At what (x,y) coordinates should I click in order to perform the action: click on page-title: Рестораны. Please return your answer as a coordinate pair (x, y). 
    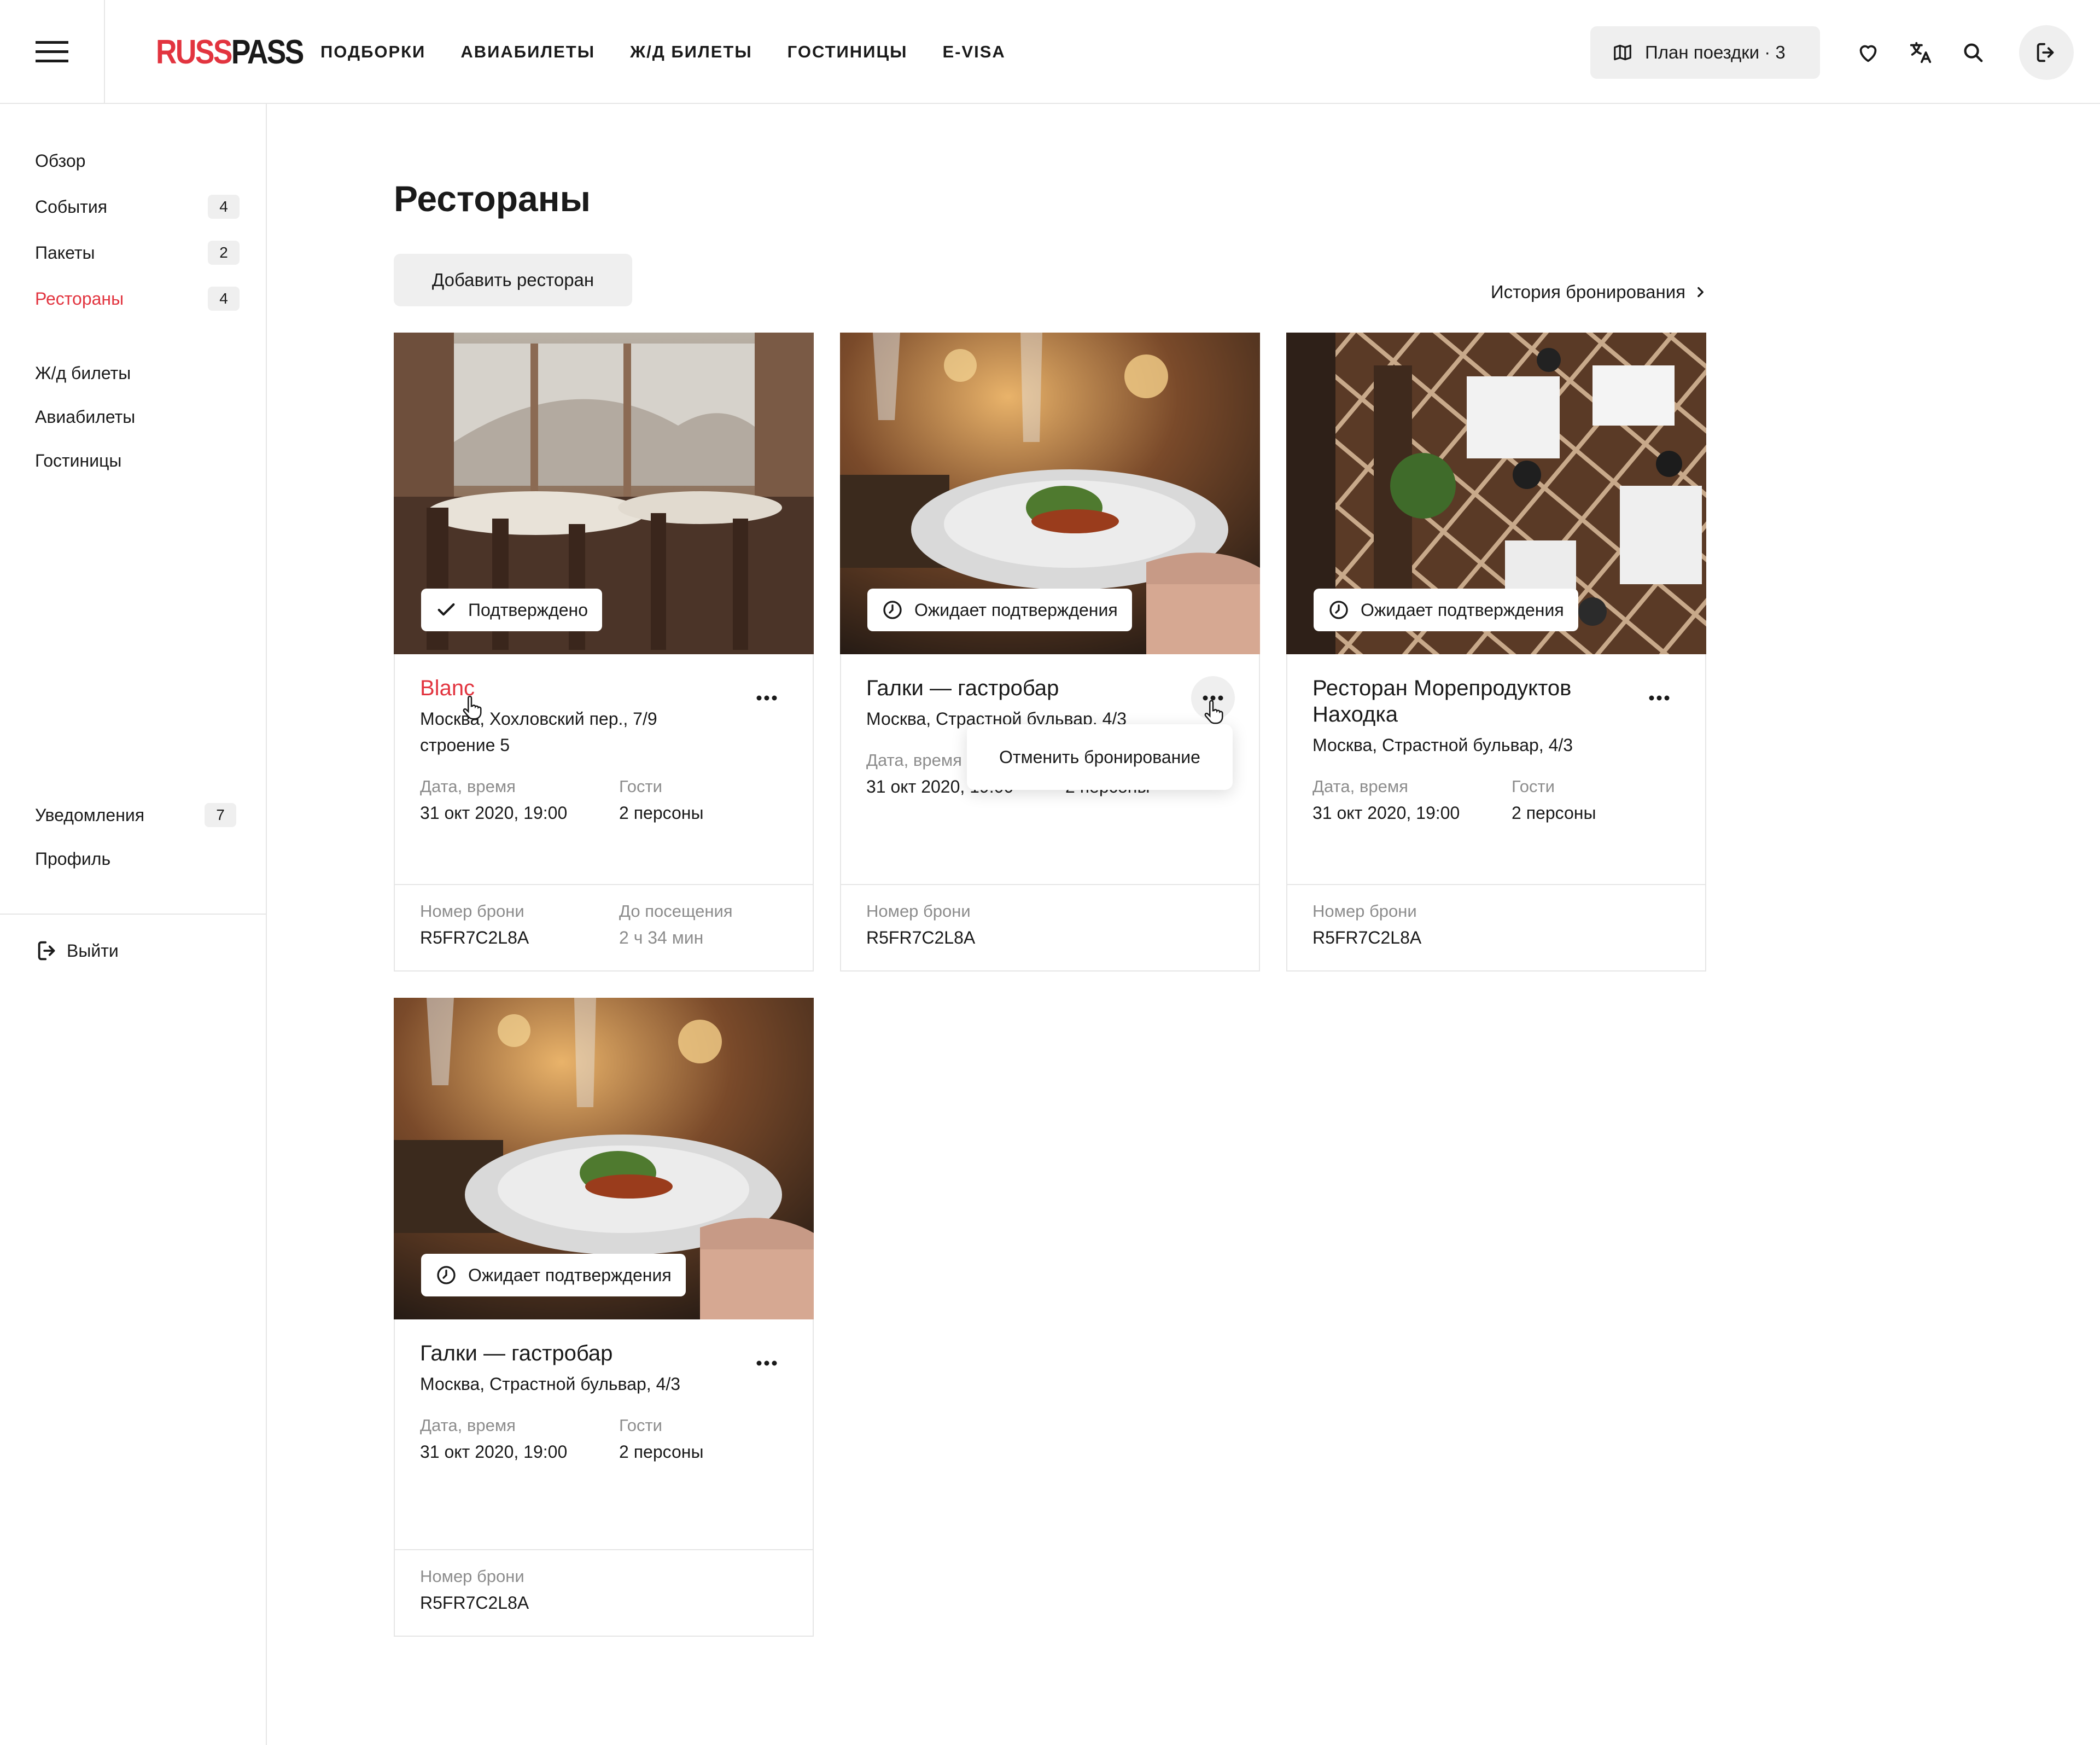
    Looking at the image, I should click on (492, 198).